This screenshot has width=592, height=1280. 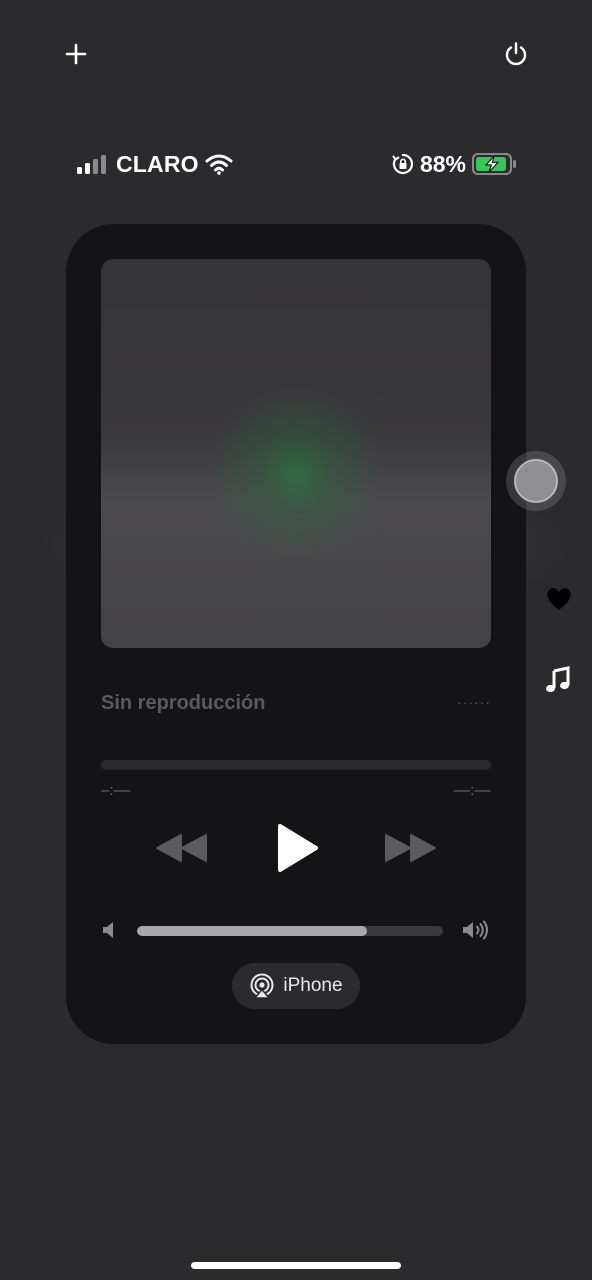 I want to click on transport-controls, so click(x=296, y=850).